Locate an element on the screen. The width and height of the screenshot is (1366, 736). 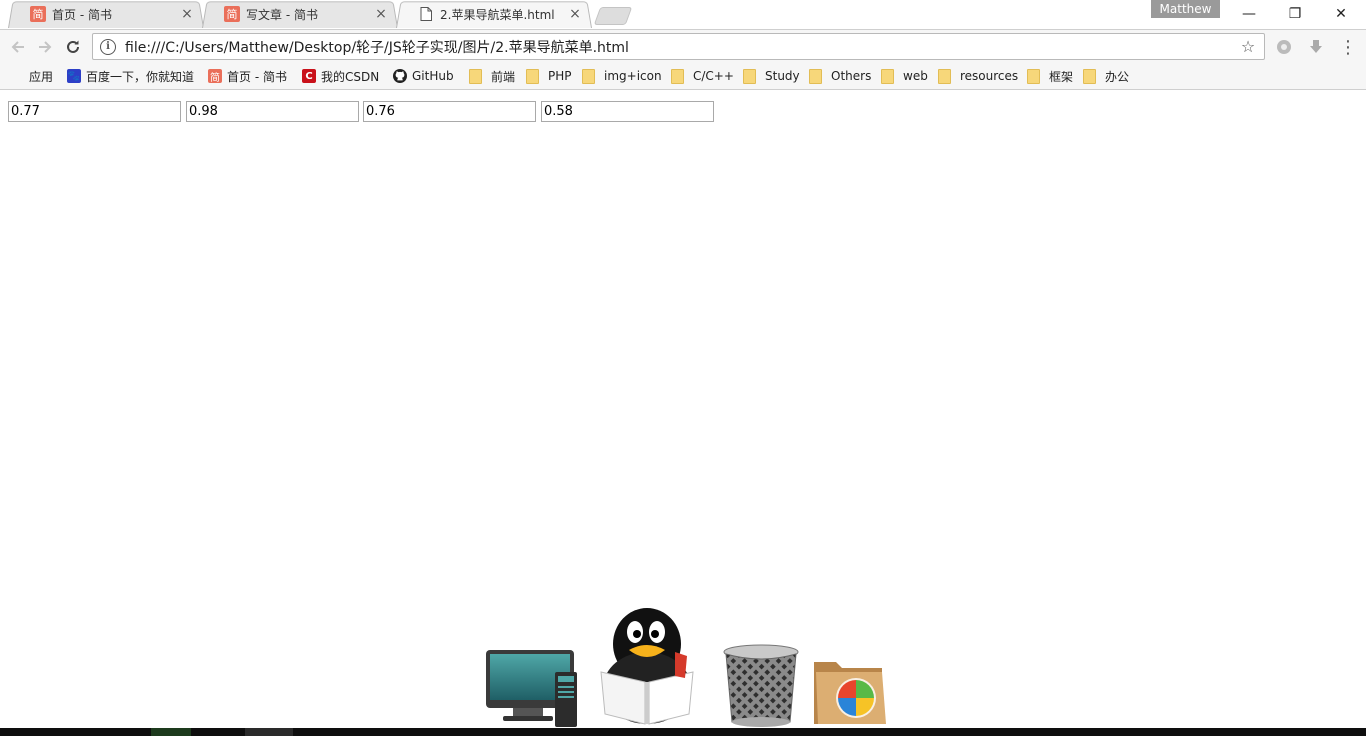
extension-icon is located at coordinates (1284, 47).